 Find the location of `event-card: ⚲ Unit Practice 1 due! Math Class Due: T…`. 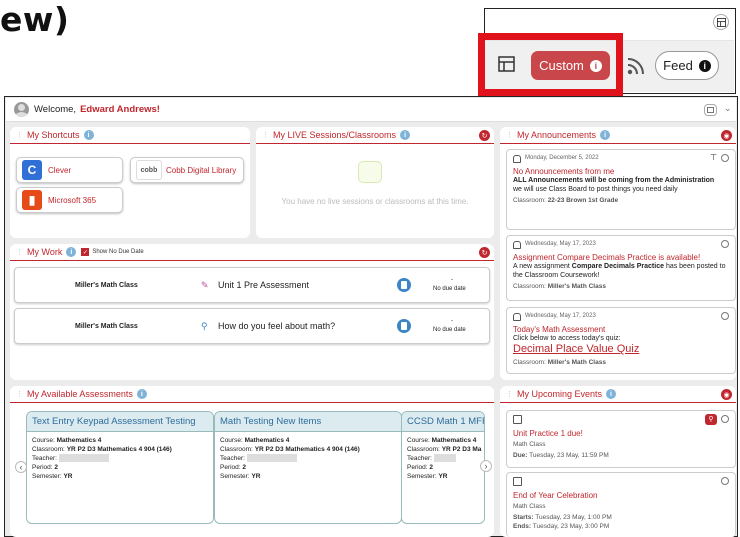

event-card: ⚲ Unit Practice 1 due! Math Class Due: T… is located at coordinates (621, 439).